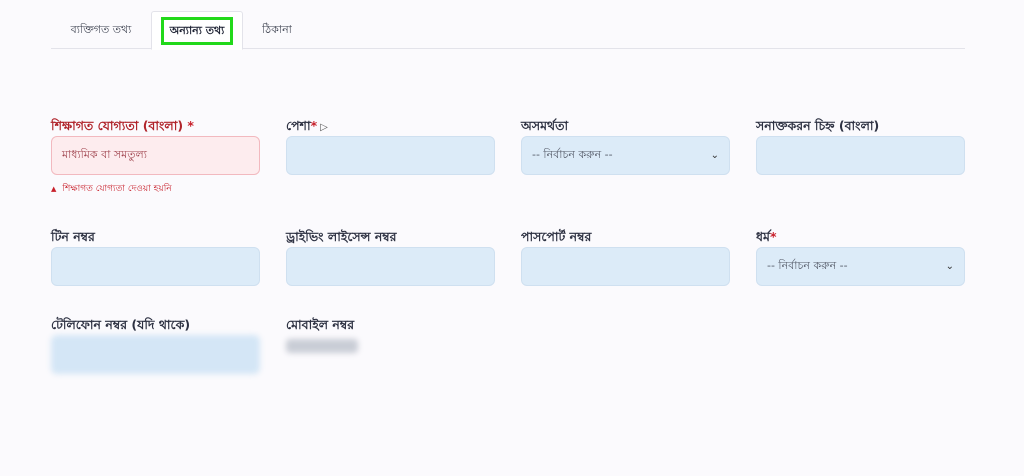  What do you see at coordinates (625, 155) in the screenshot?
I see `disability-select: -- নির্বাচন করুন -- ⌄` at bounding box center [625, 155].